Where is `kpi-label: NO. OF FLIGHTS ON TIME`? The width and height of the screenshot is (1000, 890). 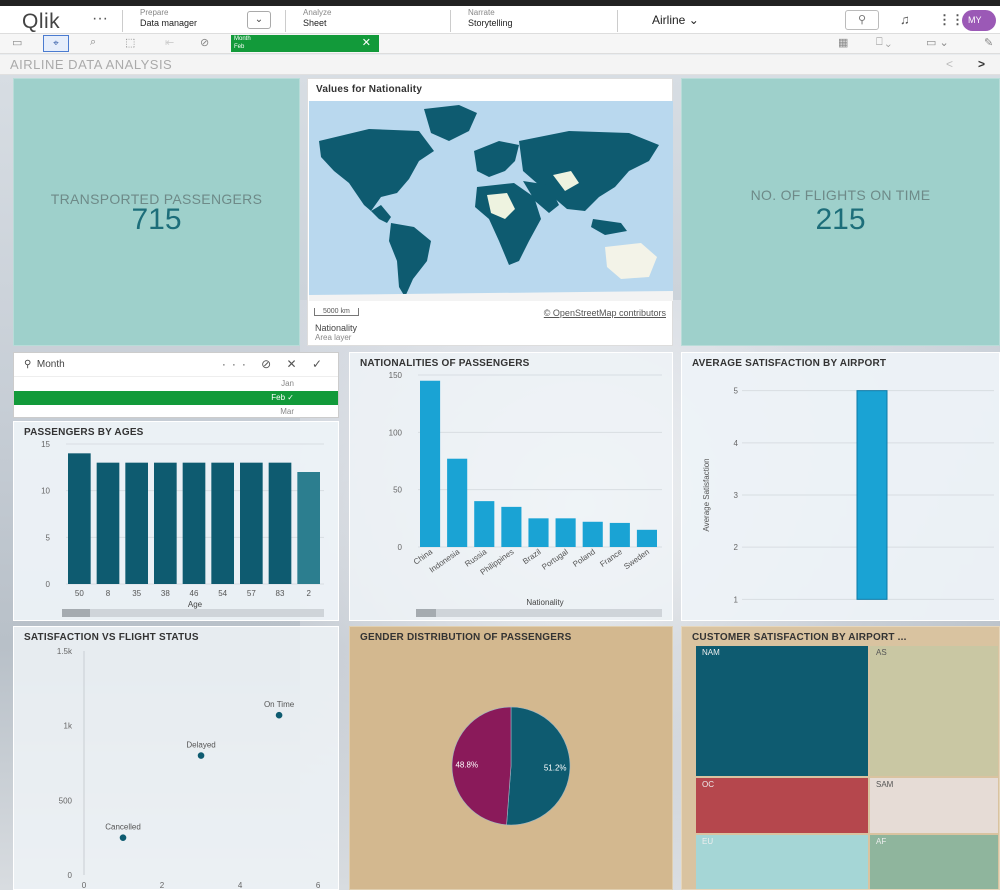 kpi-label: NO. OF FLIGHTS ON TIME is located at coordinates (840, 195).